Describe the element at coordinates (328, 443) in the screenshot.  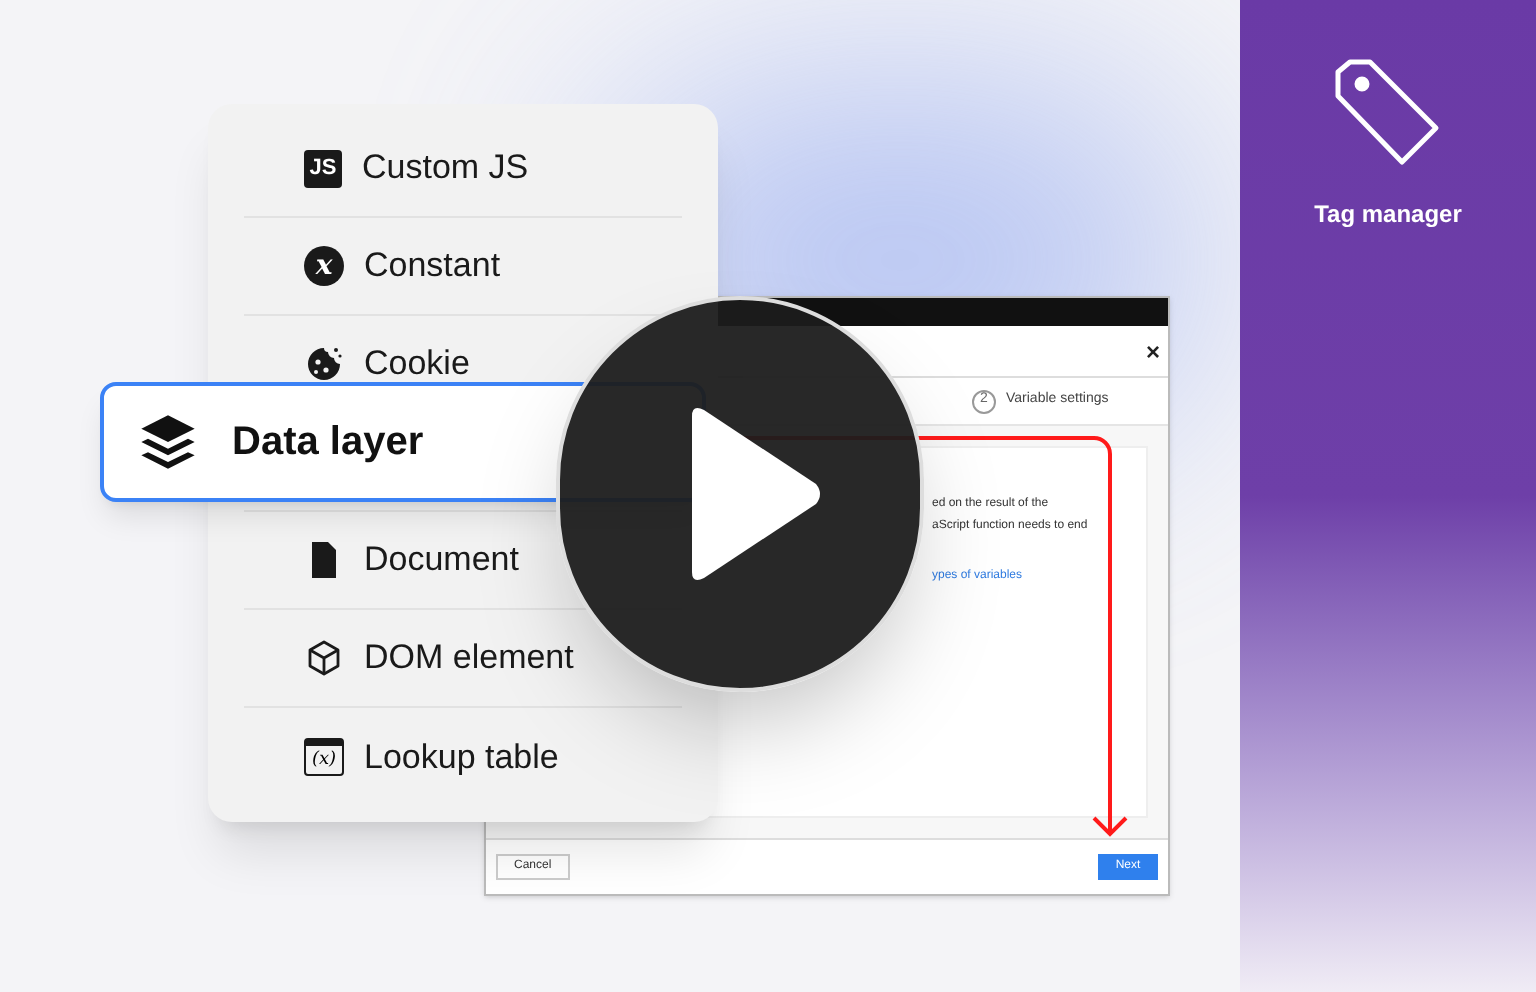
I see `menu-item-label: Data layer` at that location.